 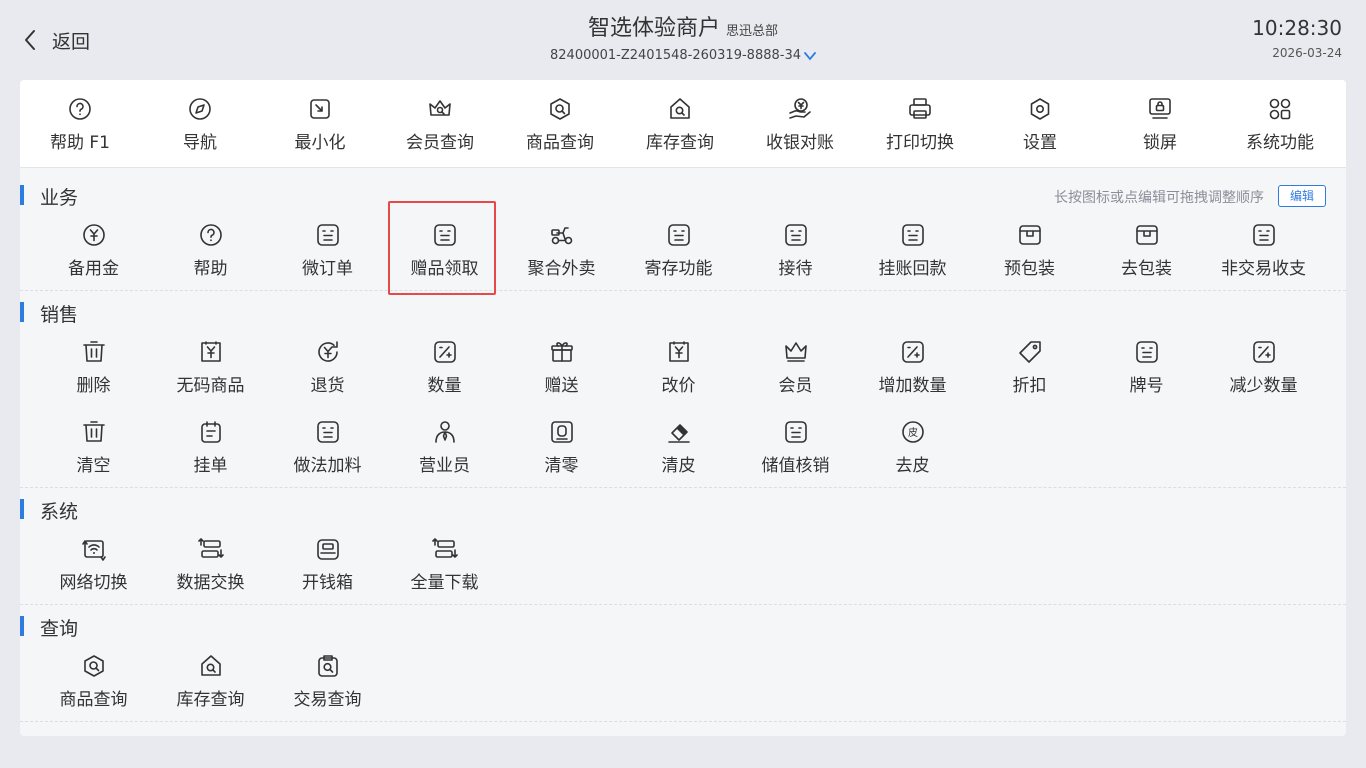 I want to click on wifi-switch-icon, so click(x=93, y=550).